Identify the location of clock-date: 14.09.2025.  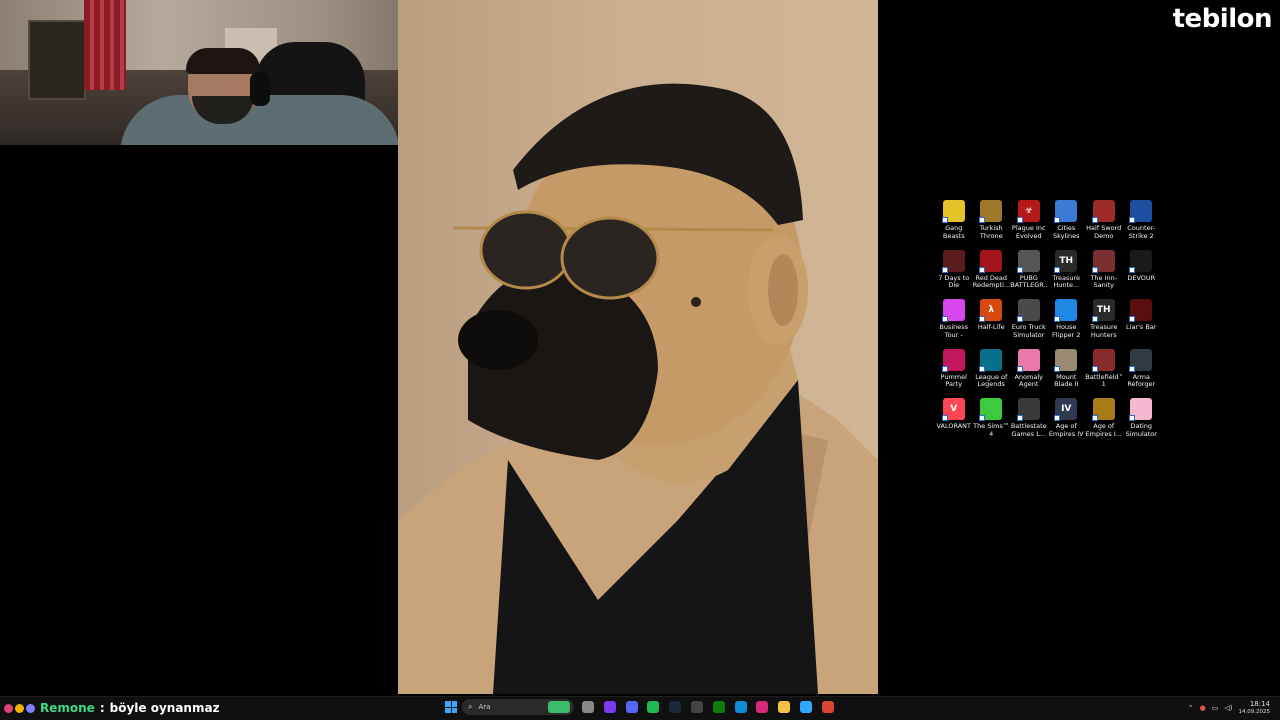
(1254, 712).